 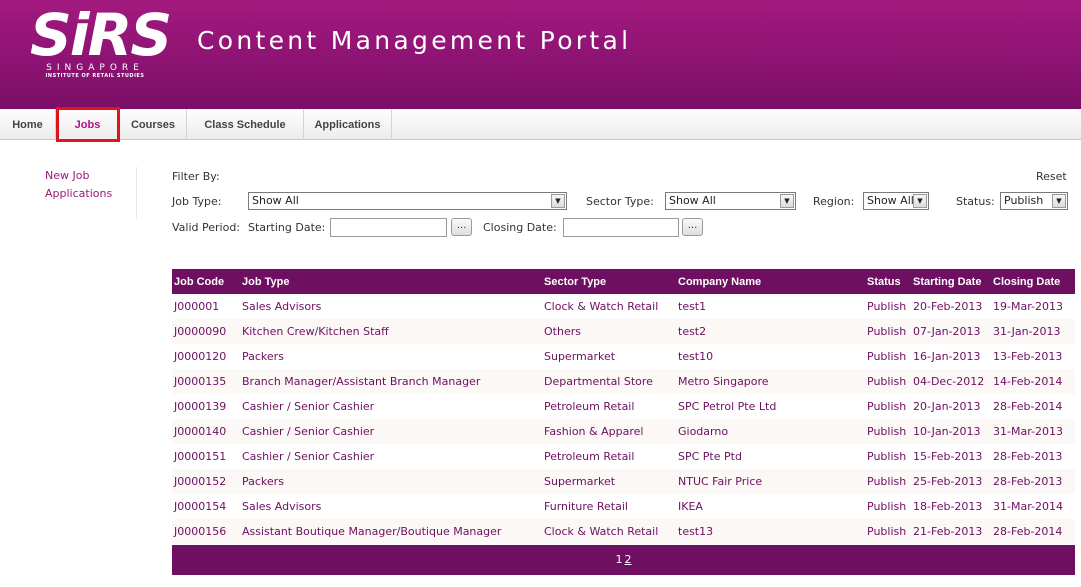 I want to click on status-select: Publish ▼, so click(x=1034, y=201).